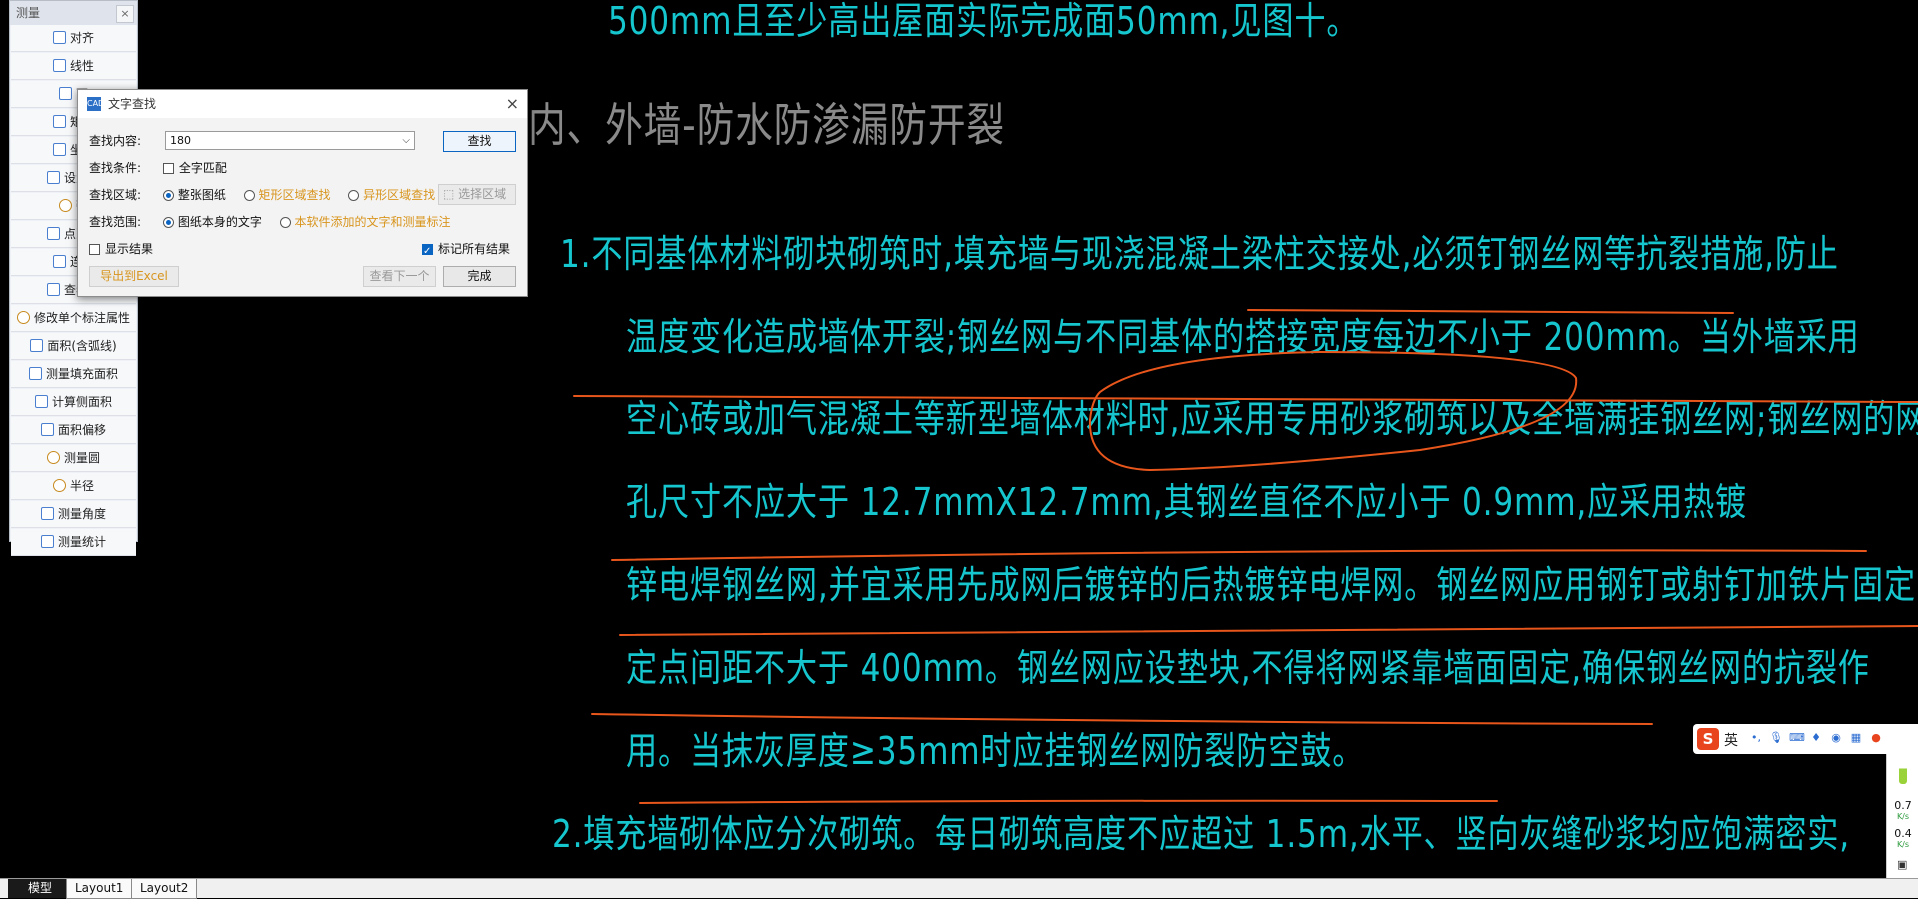 The image size is (1918, 899). I want to click on condition-label: 查找条件:, so click(115, 168).